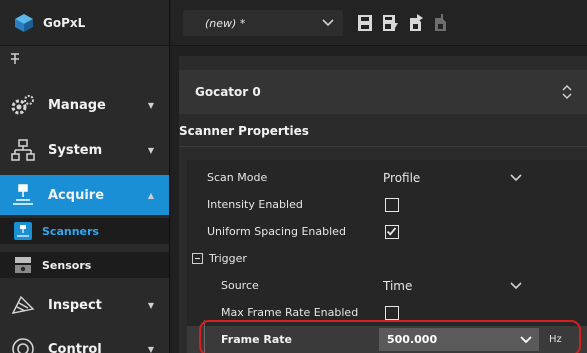 Image resolution: width=587 pixels, height=353 pixels. I want to click on sidebar-item-label: Control, so click(75, 347).